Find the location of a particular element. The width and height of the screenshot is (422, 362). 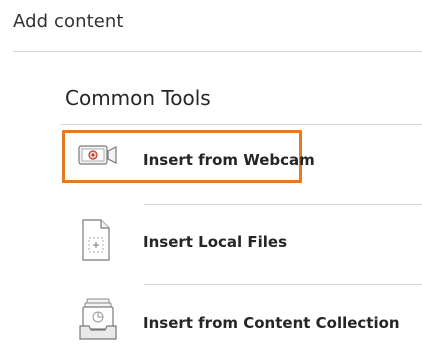

tool-label: Insert Local Files is located at coordinates (215, 242).